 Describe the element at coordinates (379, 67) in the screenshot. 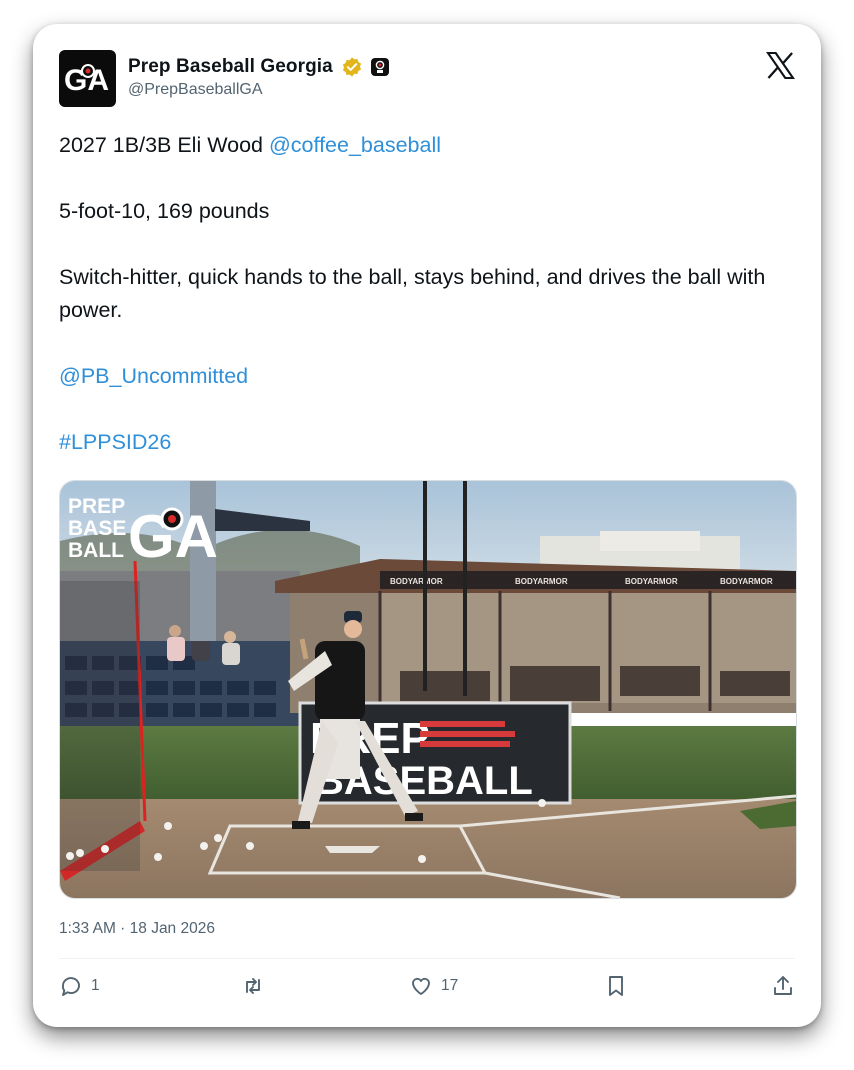

I see `affiliate-badge-icon` at that location.